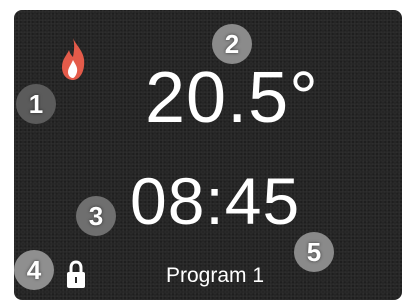  What do you see at coordinates (215, 201) in the screenshot?
I see `time-readout: 08:45` at bounding box center [215, 201].